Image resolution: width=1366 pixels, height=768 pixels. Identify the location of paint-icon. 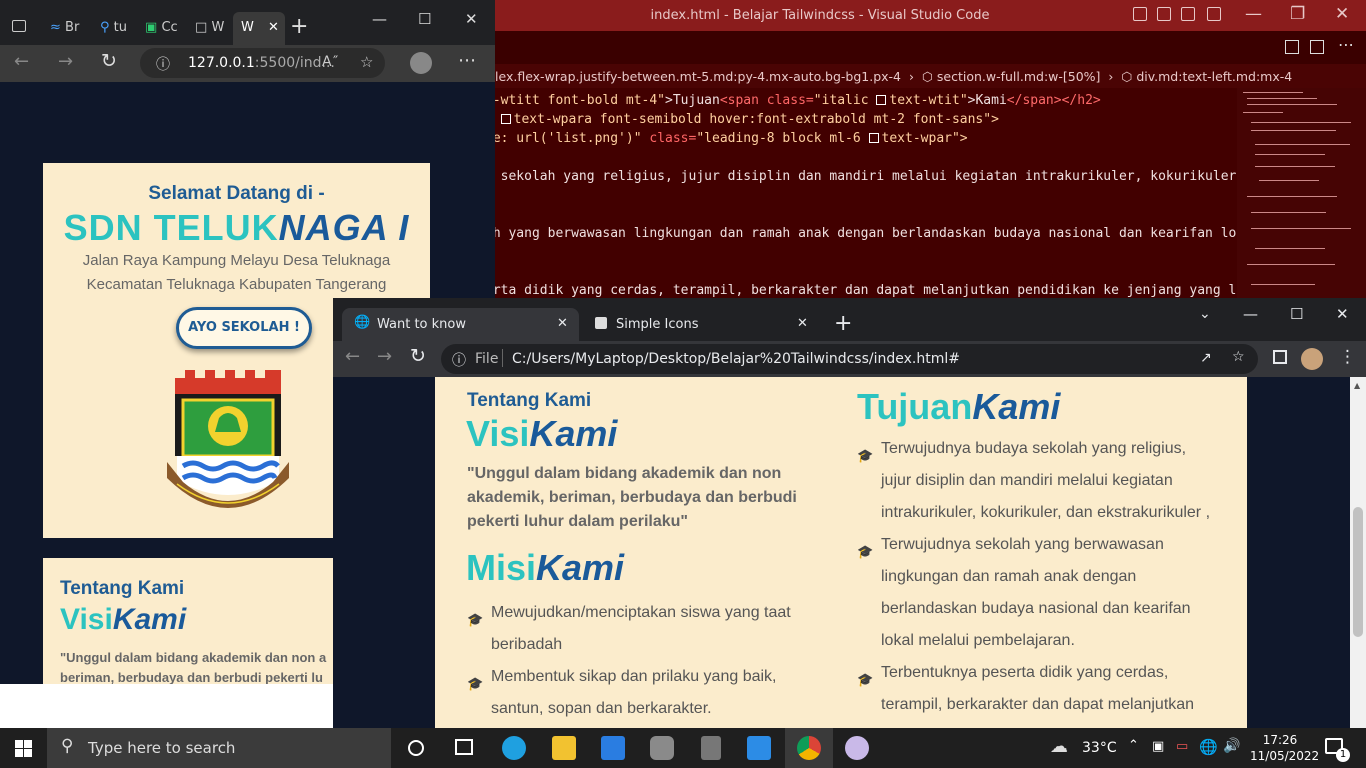
(857, 748).